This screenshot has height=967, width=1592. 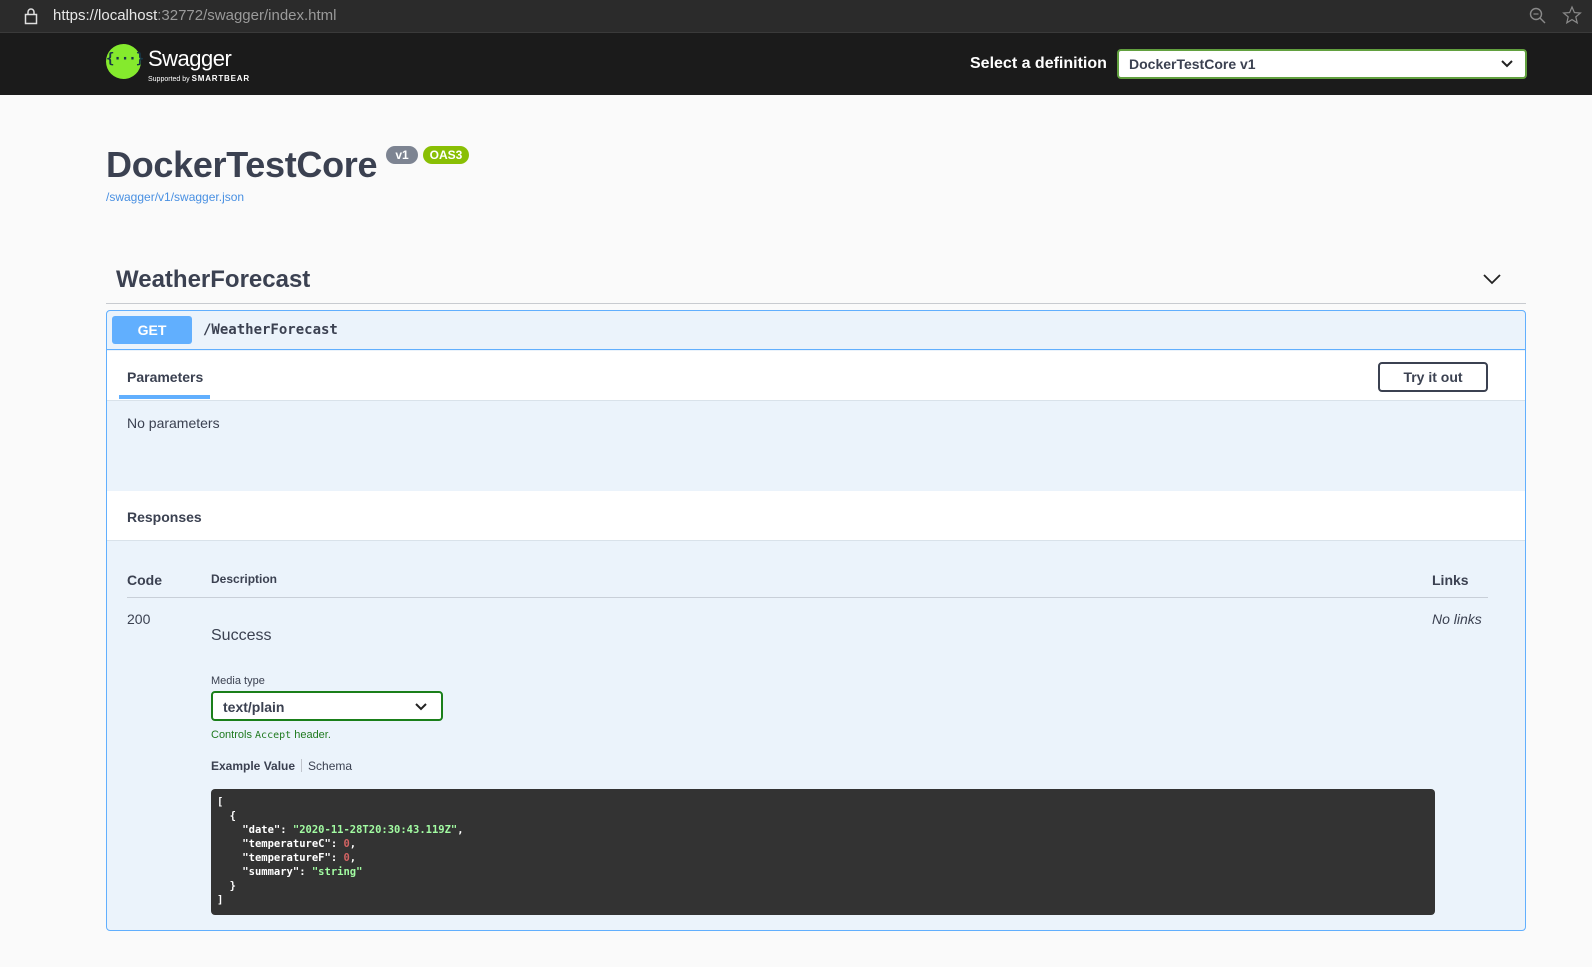 What do you see at coordinates (1457, 619) in the screenshot?
I see `response-links: No links` at bounding box center [1457, 619].